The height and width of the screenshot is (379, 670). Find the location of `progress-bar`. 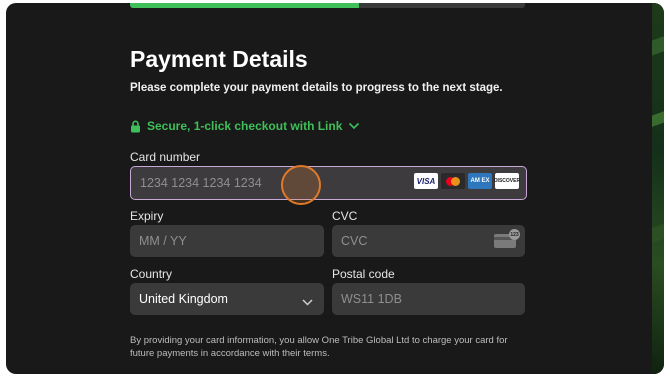

progress-bar is located at coordinates (327, 5).